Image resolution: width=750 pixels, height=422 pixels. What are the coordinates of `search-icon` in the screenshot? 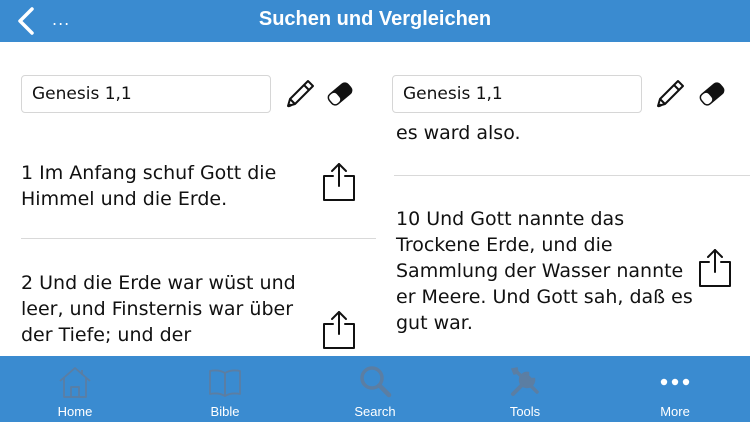 It's located at (376, 382).